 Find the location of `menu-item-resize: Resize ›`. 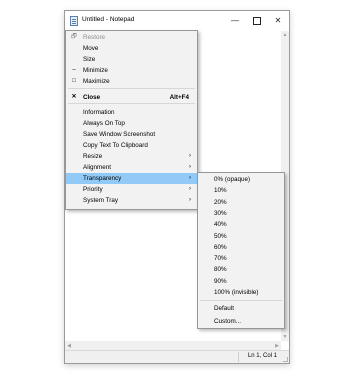

menu-item-resize: Resize › is located at coordinates (131, 156).